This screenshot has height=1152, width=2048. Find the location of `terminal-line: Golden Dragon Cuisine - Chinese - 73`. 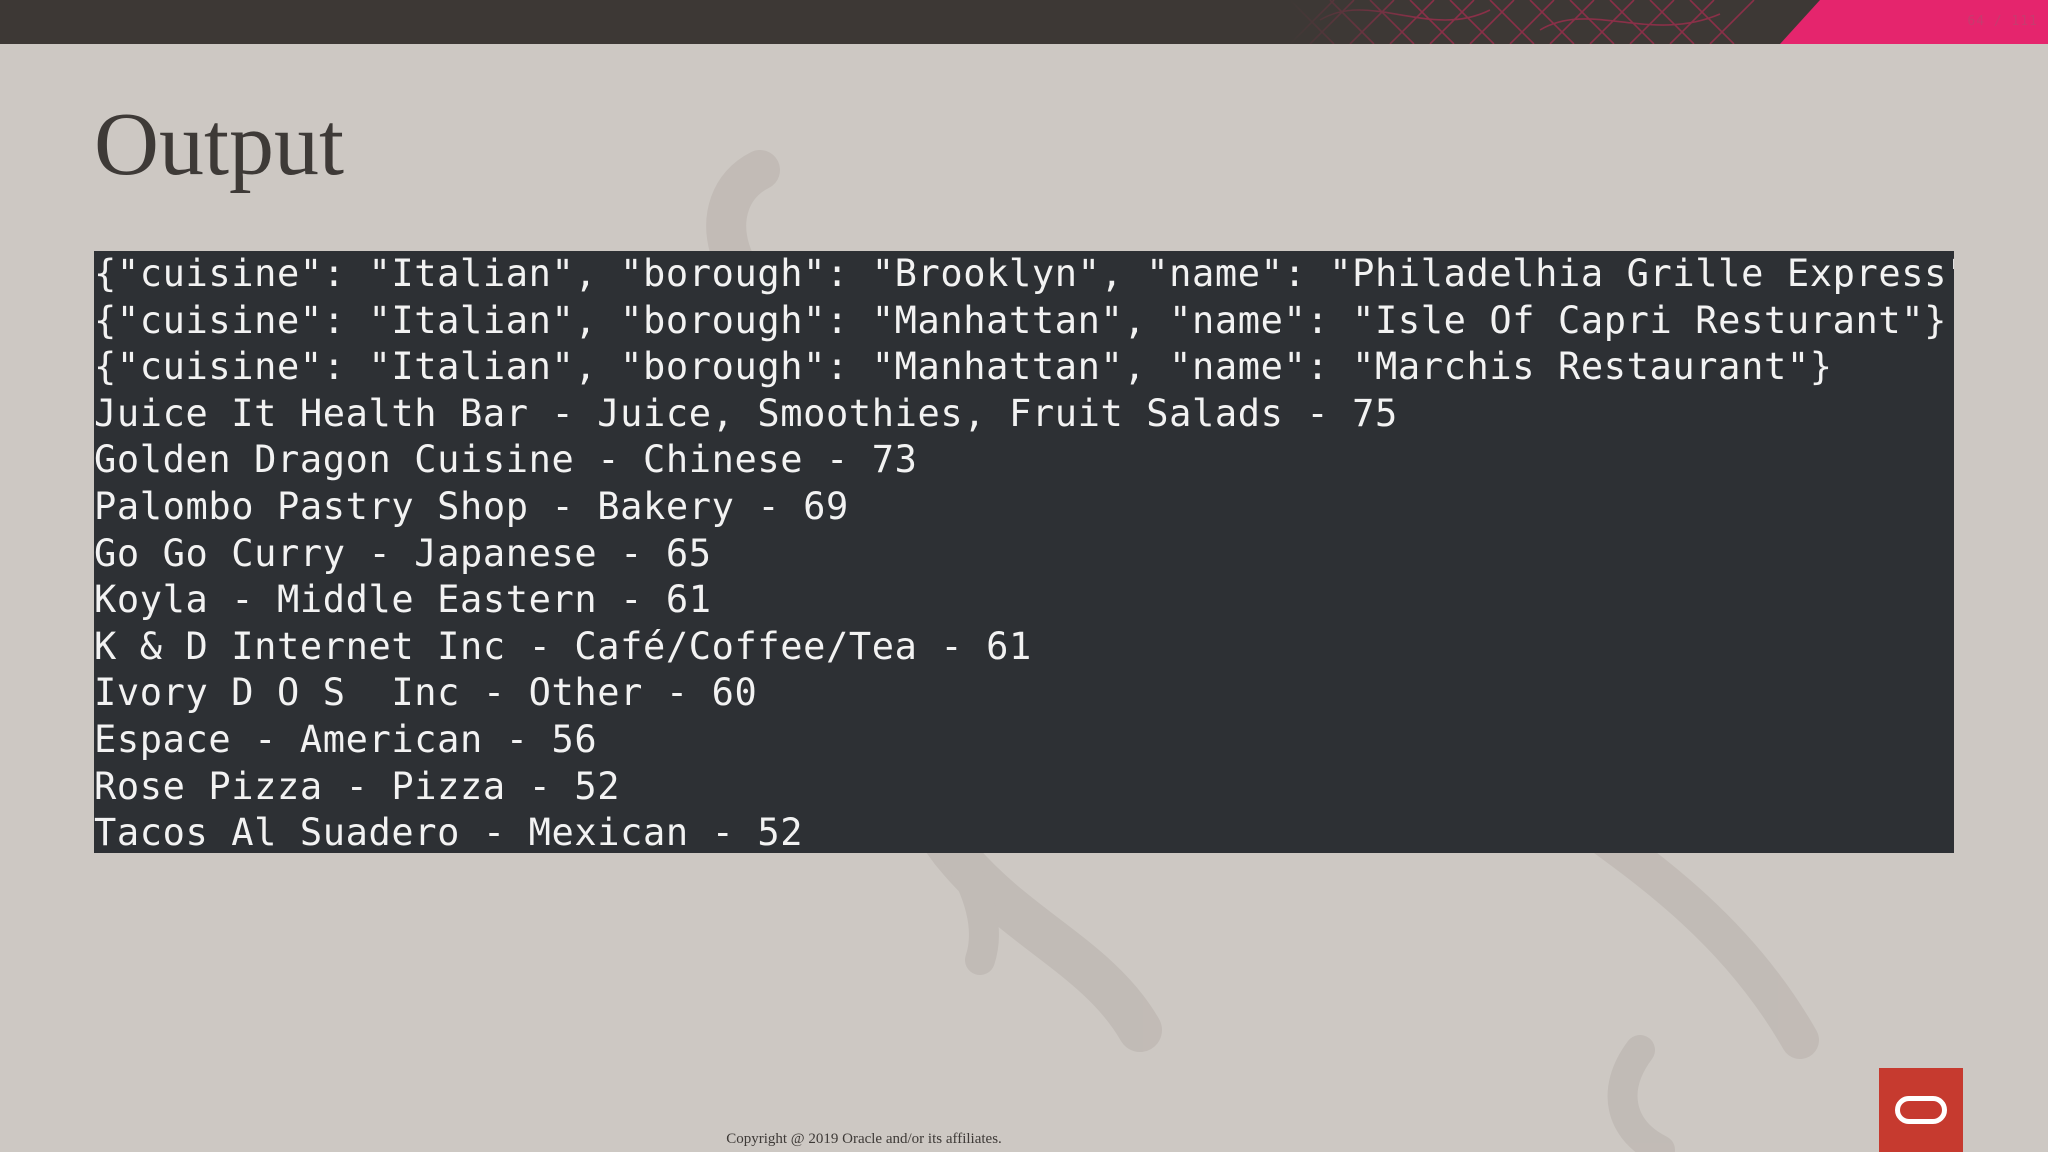

terminal-line: Golden Dragon Cuisine - Chinese - 73 is located at coordinates (506, 460).